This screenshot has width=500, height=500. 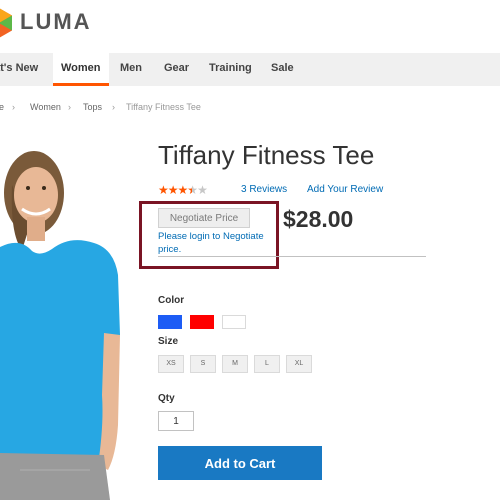 I want to click on product-price: $28.00, so click(x=318, y=219).